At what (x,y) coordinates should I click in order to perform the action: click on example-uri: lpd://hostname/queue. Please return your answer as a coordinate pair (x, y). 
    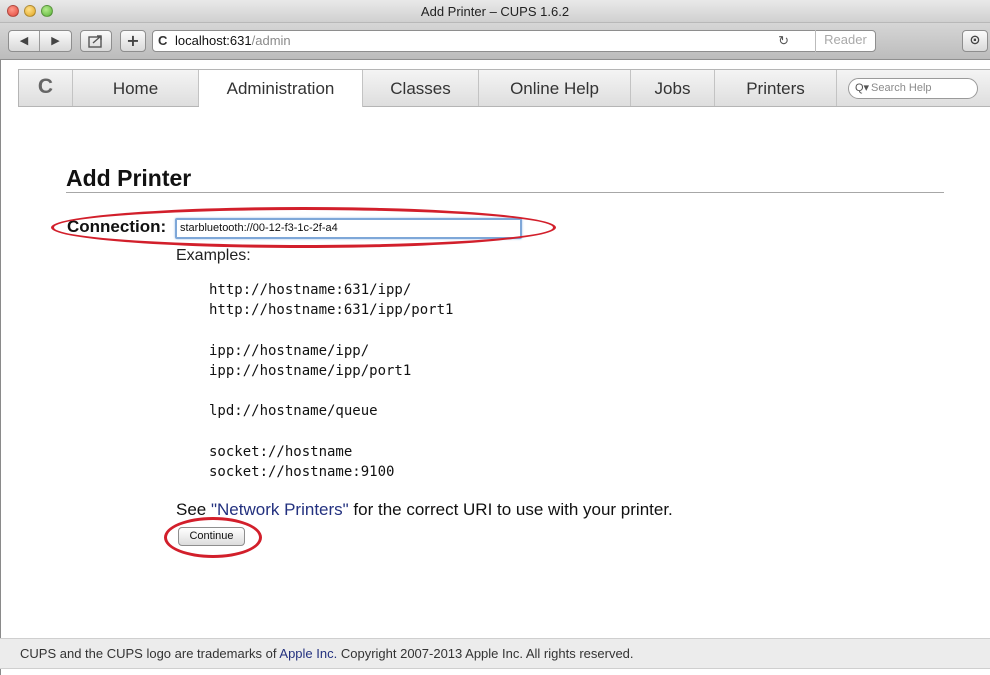
    Looking at the image, I should click on (293, 411).